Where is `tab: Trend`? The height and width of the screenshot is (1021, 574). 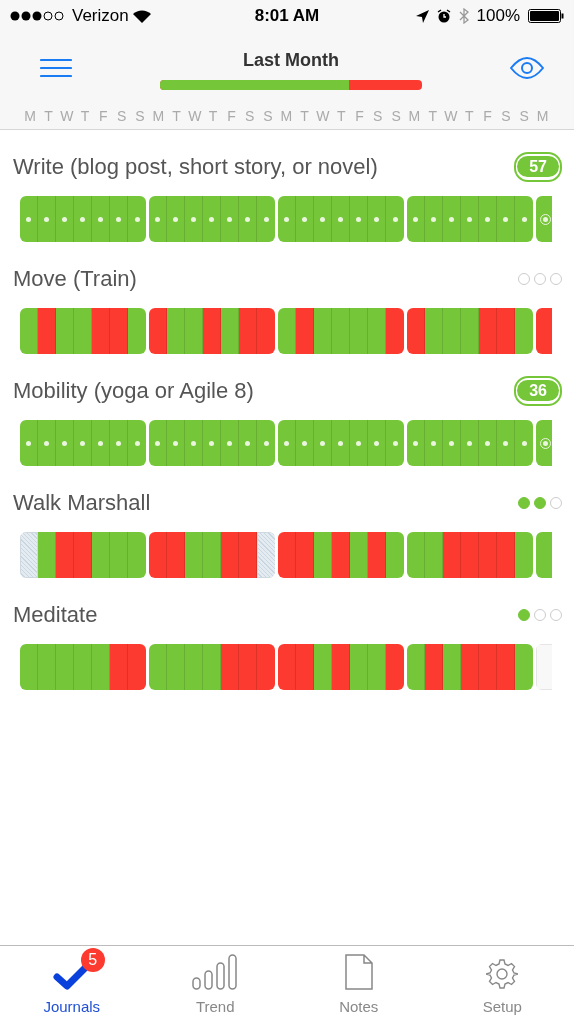
tab: Trend is located at coordinates (215, 983).